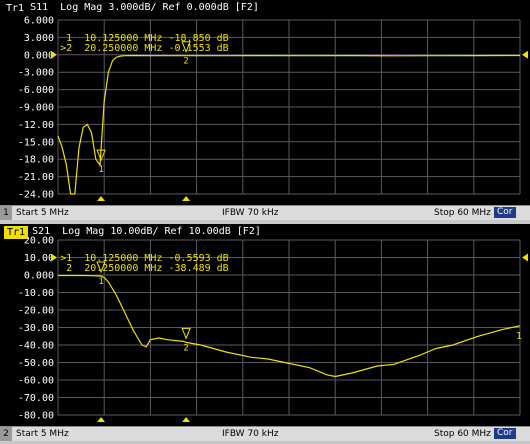  What do you see at coordinates (250, 213) in the screenshot?
I see `channel1-ifbw: IFBW 70 kHz` at bounding box center [250, 213].